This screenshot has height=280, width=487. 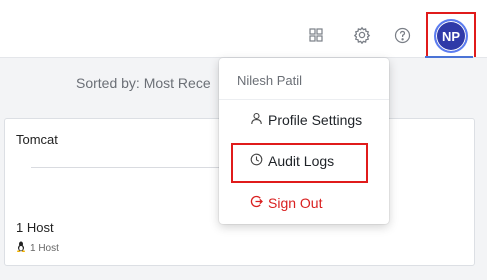 What do you see at coordinates (256, 120) in the screenshot?
I see `user-icon` at bounding box center [256, 120].